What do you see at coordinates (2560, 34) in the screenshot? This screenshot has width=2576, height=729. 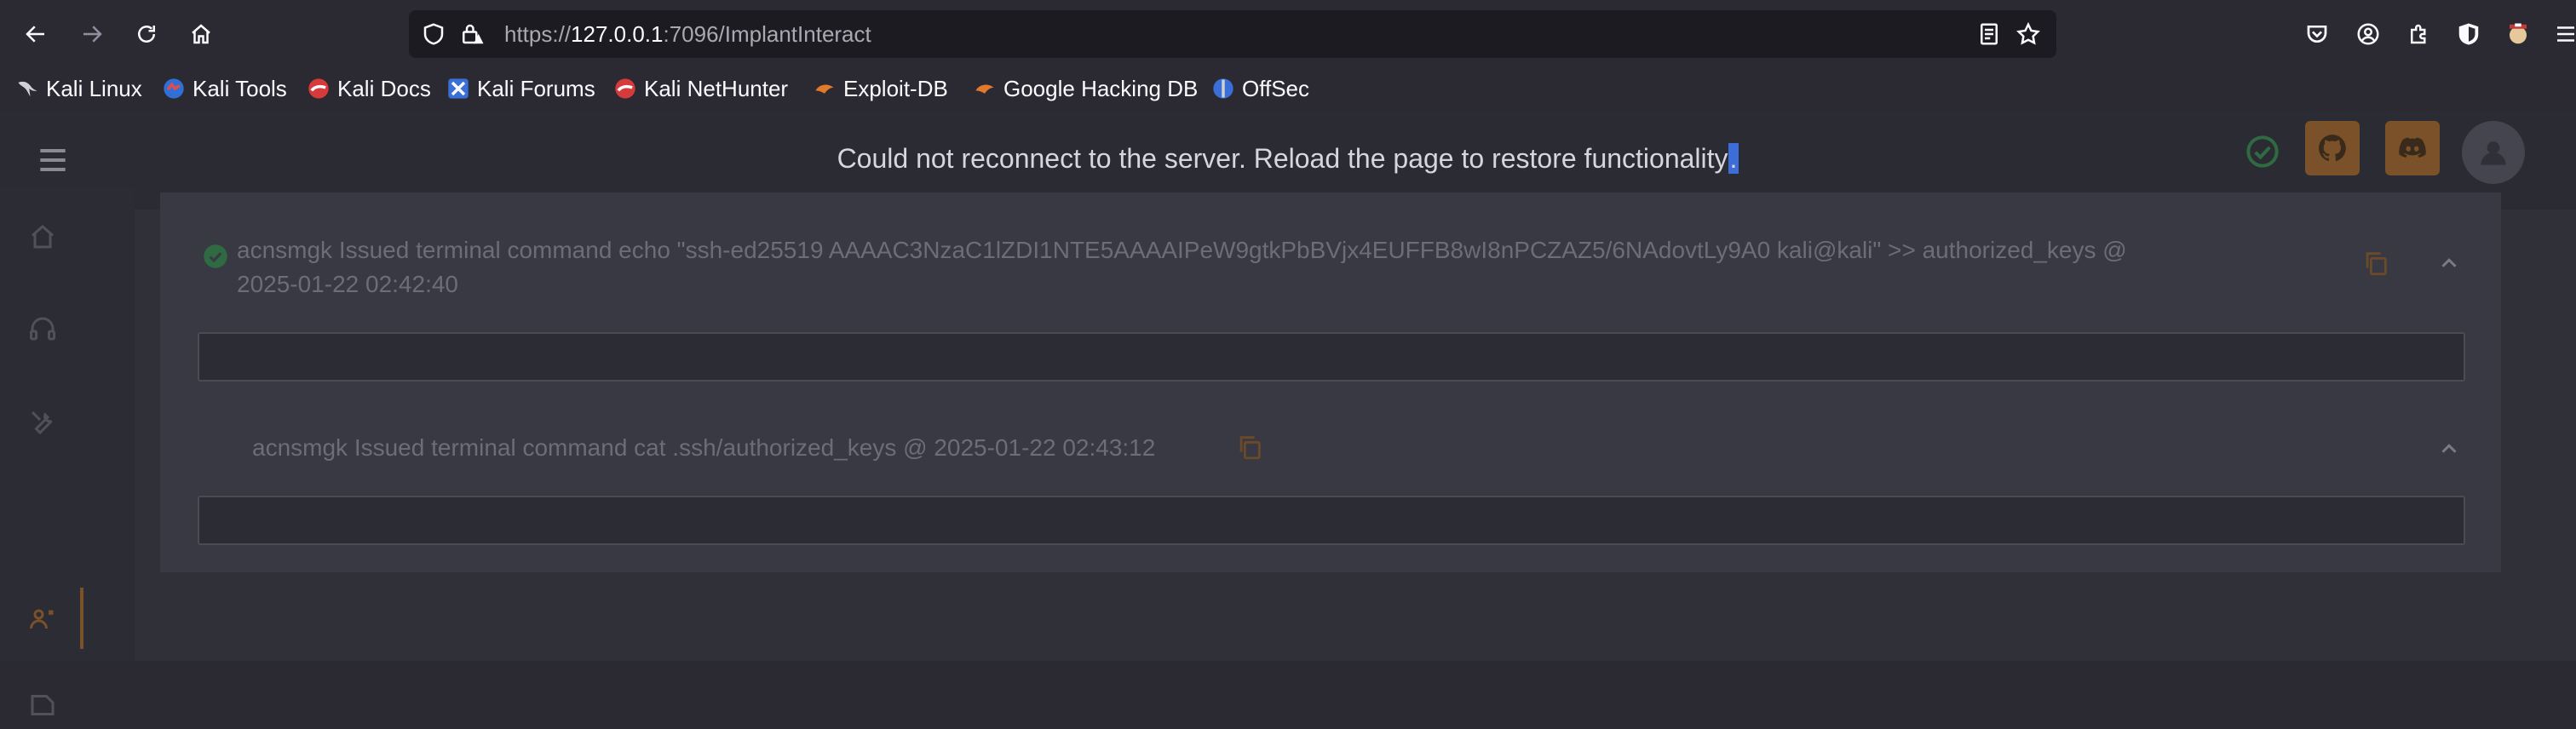 I see `menu-icon` at bounding box center [2560, 34].